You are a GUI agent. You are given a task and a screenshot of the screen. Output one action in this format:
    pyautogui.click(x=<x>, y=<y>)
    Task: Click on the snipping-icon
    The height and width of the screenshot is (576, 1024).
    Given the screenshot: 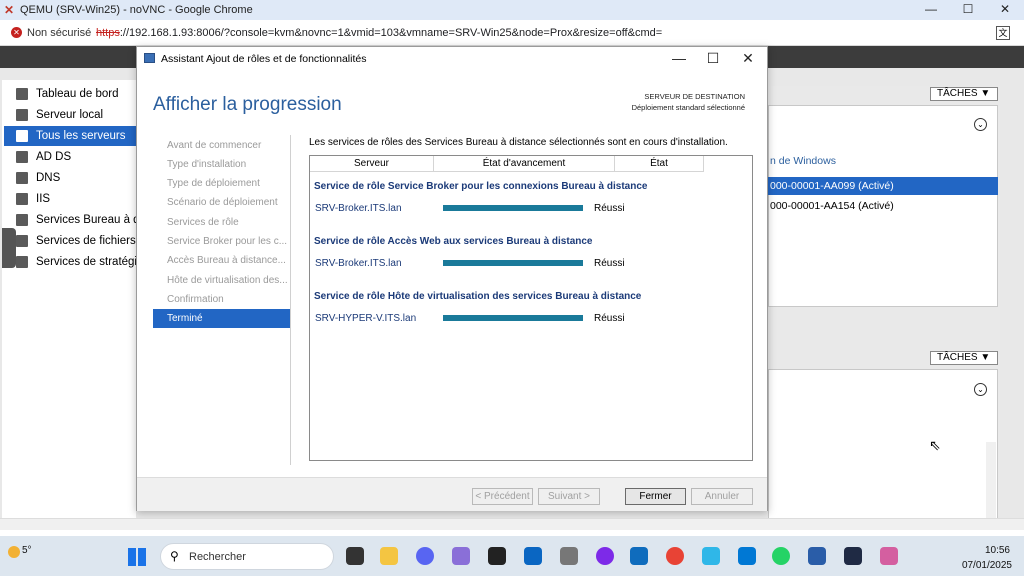 What is the action you would take?
    pyautogui.click(x=889, y=556)
    